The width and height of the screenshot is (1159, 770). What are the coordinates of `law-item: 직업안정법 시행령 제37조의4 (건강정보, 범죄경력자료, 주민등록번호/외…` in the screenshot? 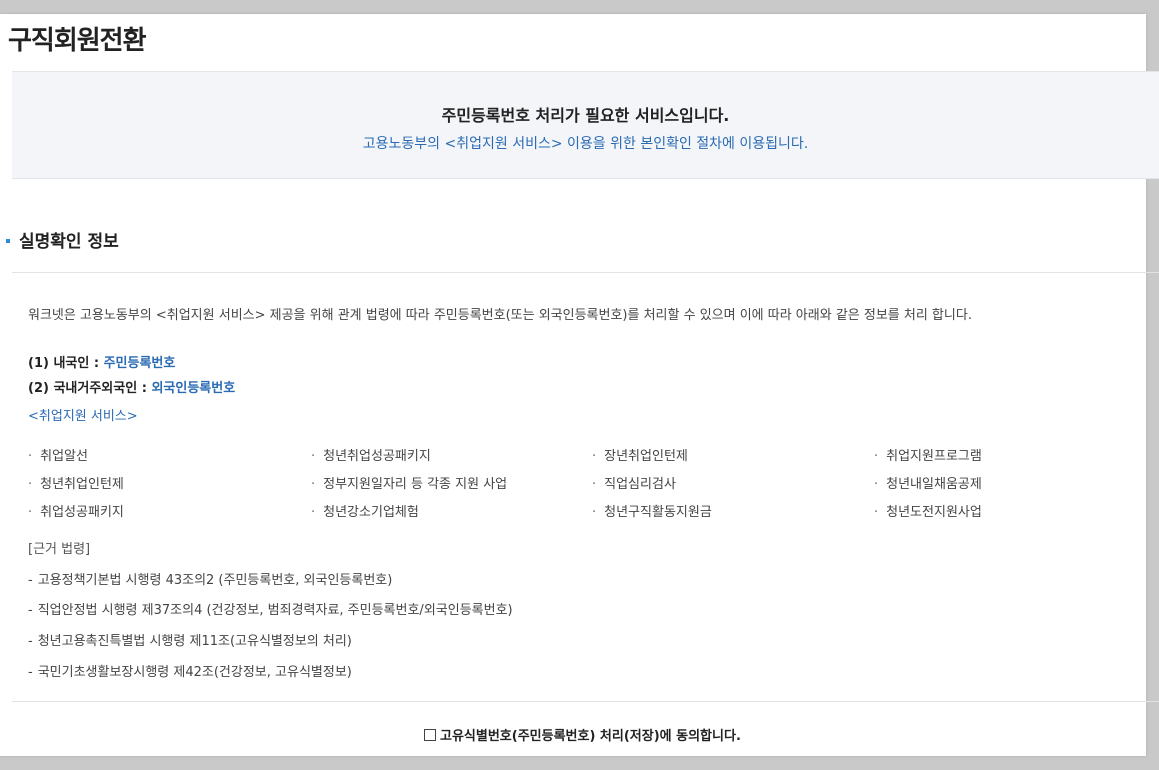 It's located at (270, 608).